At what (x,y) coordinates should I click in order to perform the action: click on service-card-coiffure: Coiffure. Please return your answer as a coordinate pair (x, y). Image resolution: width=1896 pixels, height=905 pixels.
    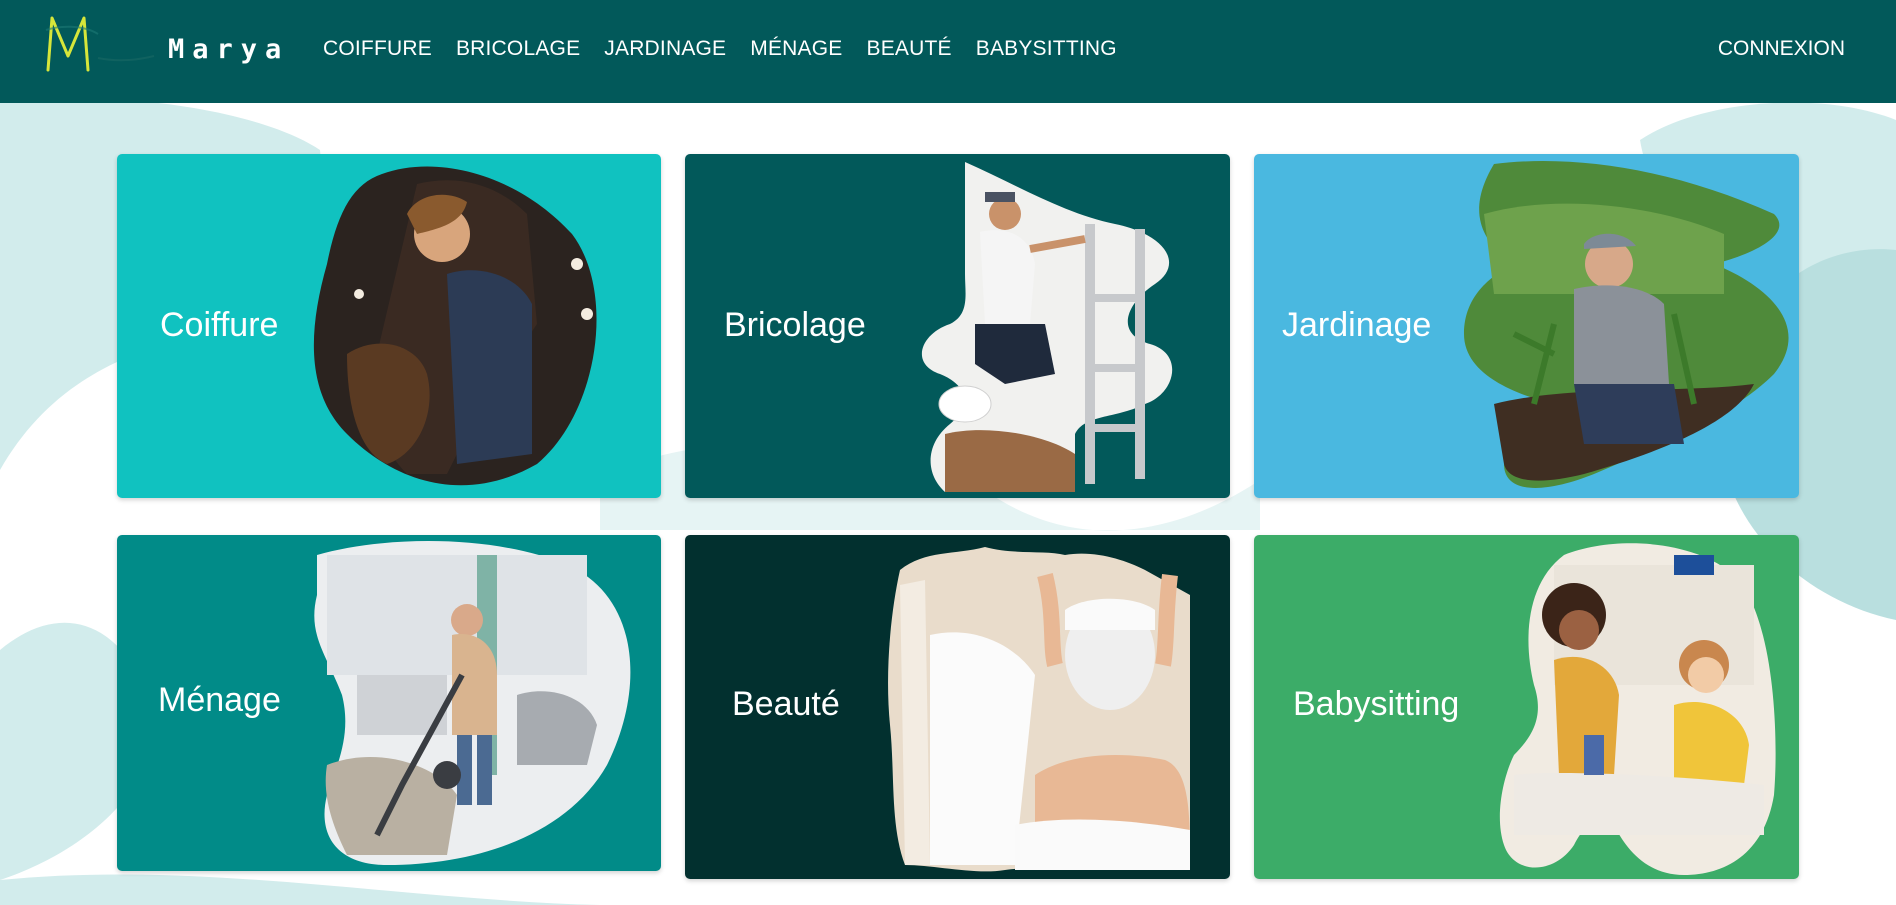
    Looking at the image, I should click on (389, 326).